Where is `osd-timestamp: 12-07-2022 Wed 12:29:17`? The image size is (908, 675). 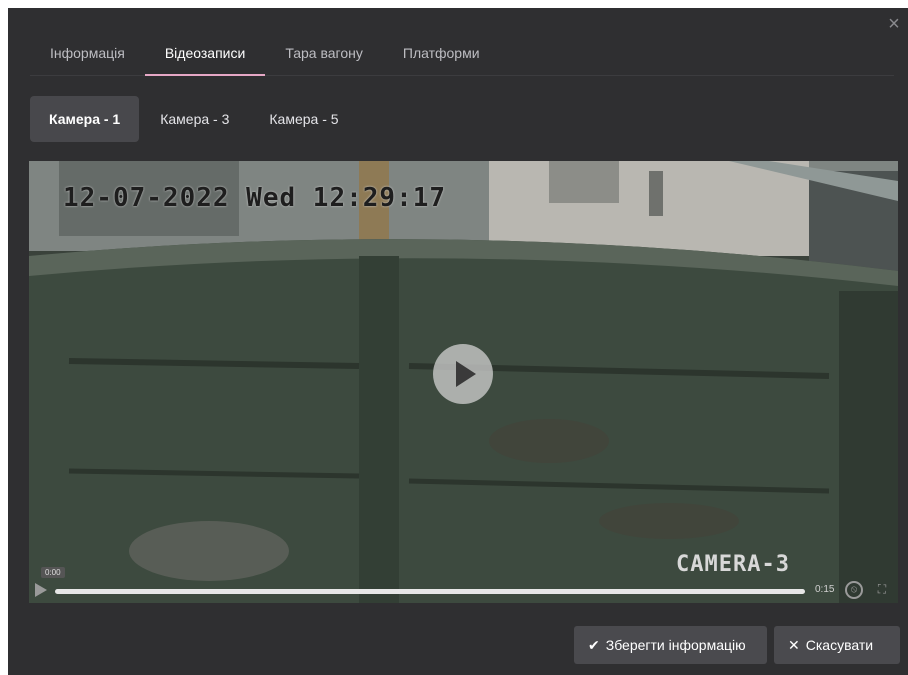
osd-timestamp: 12-07-2022 Wed 12:29:17 is located at coordinates (255, 198).